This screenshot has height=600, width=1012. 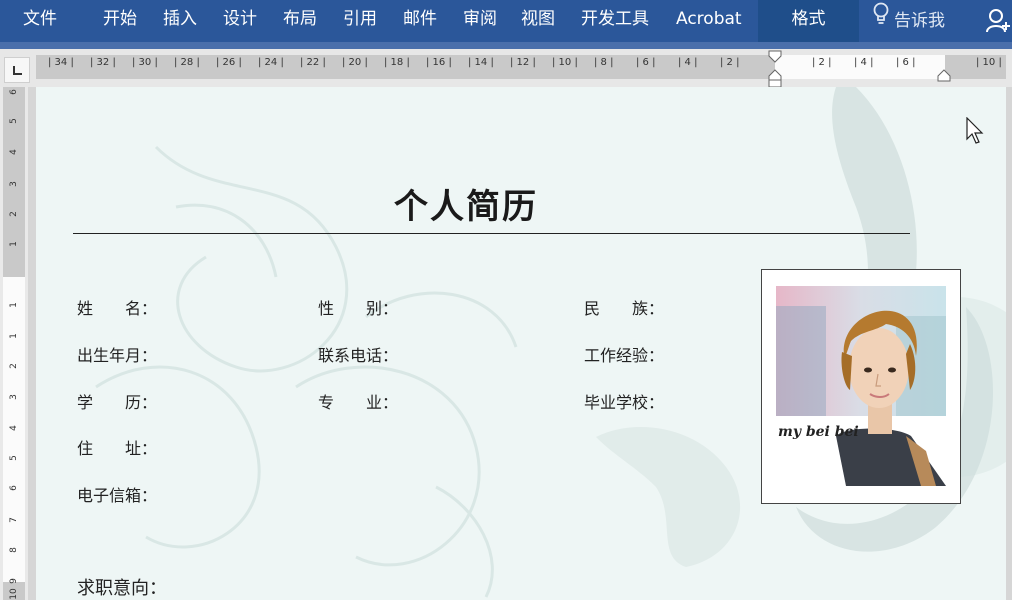 I want to click on vertical-ruler-tick-label: 7, so click(x=14, y=520).